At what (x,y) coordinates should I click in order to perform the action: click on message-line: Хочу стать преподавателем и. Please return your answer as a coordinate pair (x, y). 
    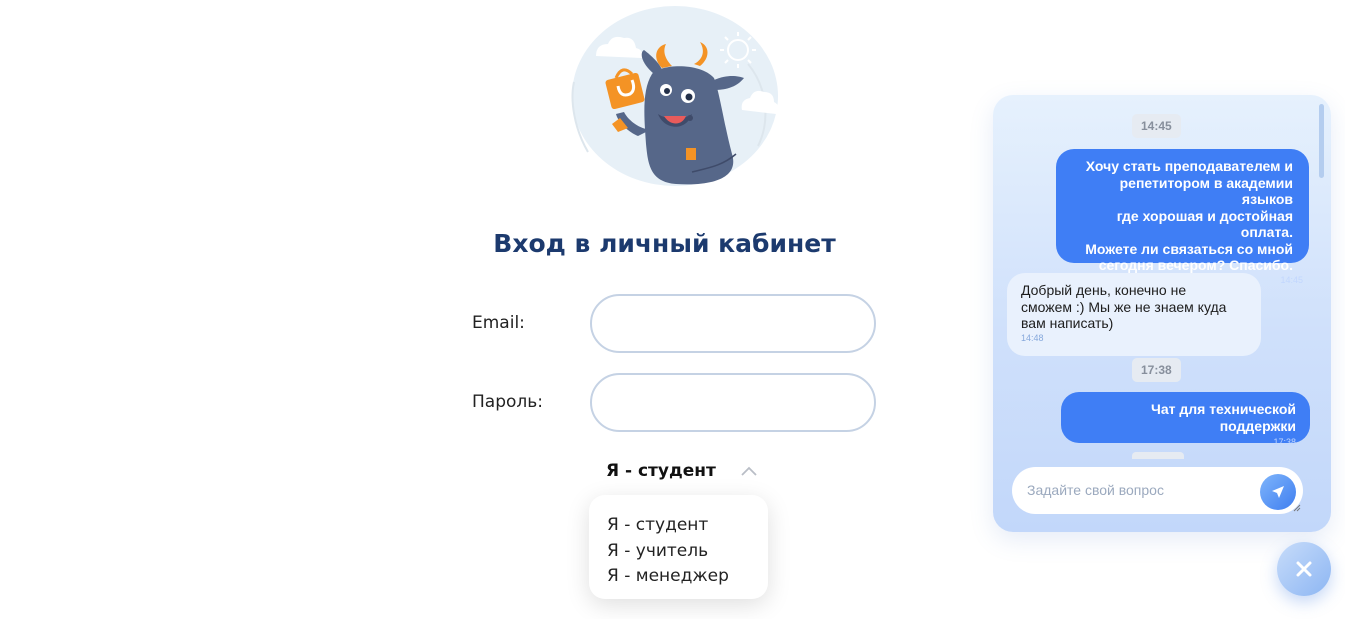
    Looking at the image, I should click on (1189, 166).